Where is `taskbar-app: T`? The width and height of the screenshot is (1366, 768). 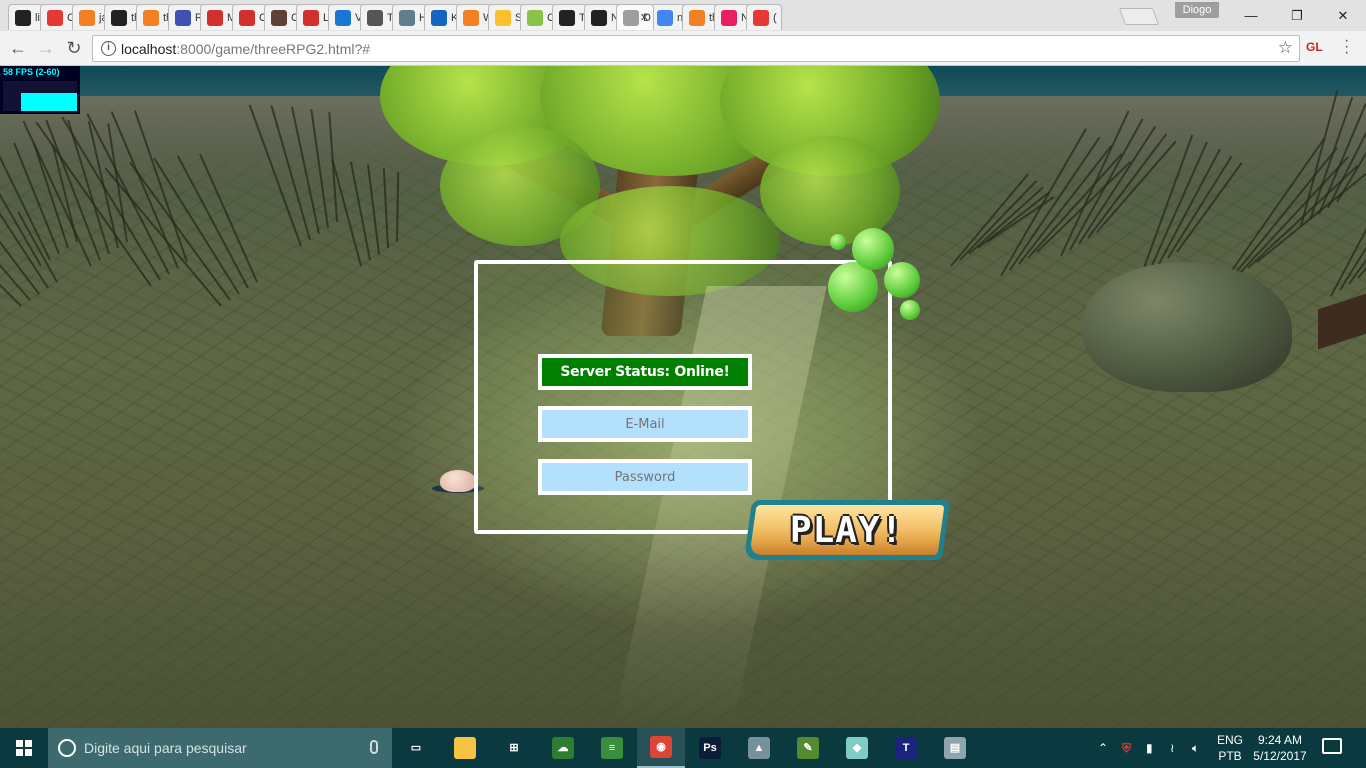
taskbar-app: T is located at coordinates (906, 748).